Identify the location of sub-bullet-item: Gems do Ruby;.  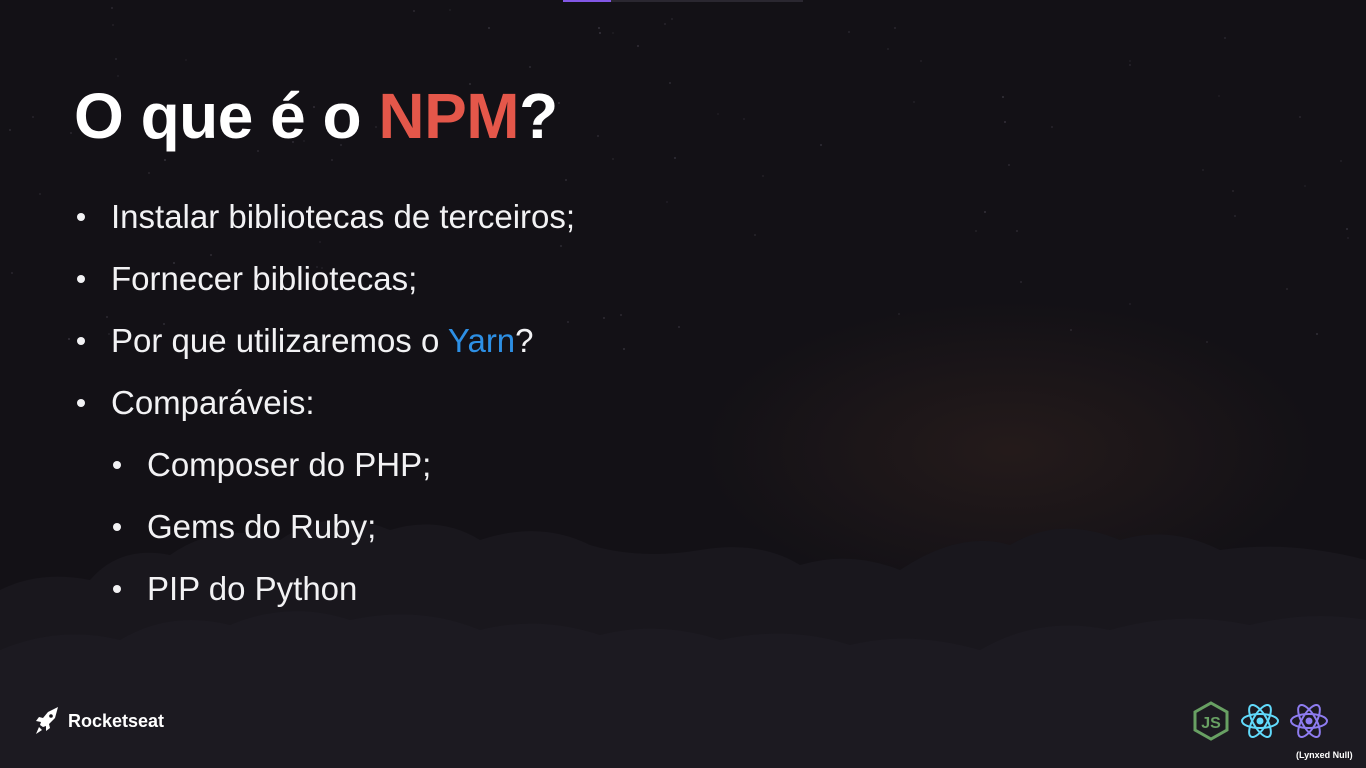
(342, 527).